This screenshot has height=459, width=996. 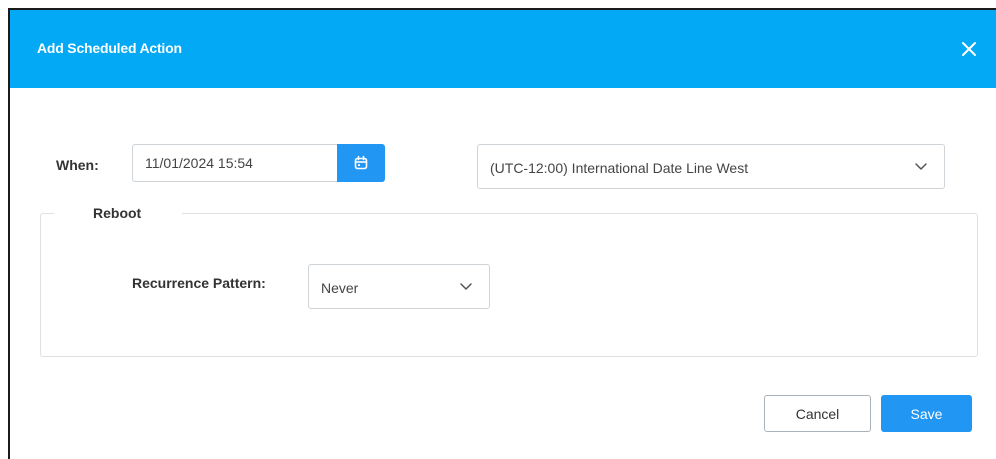 What do you see at coordinates (109, 48) in the screenshot?
I see `dialog-title: Add Scheduled Action` at bounding box center [109, 48].